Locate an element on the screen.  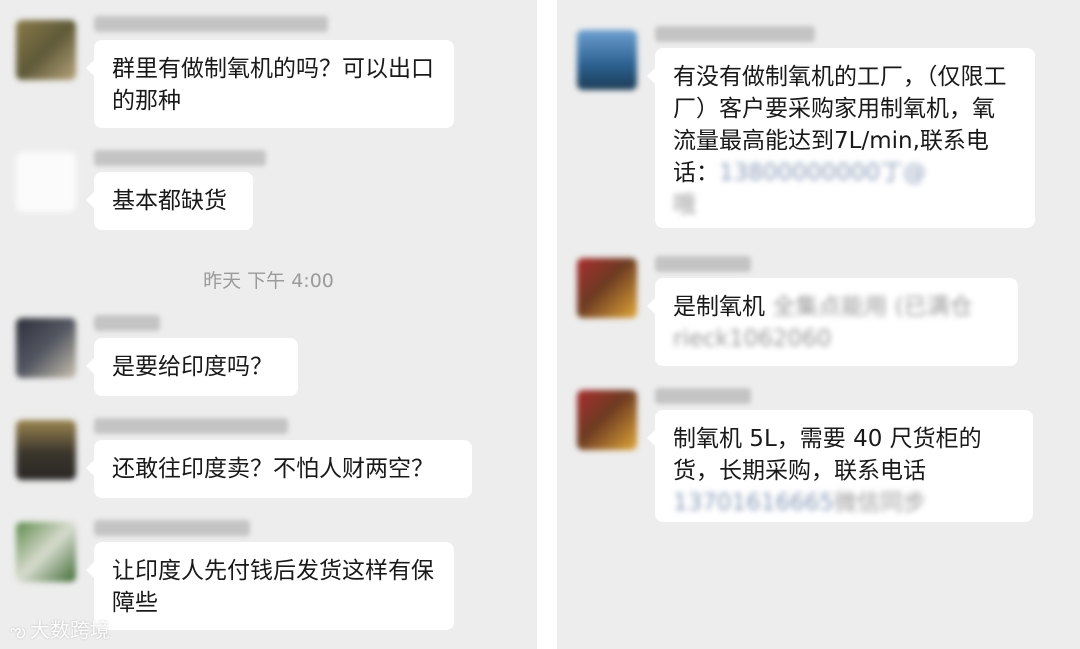
timestamp: 昨天 下午 4:00 is located at coordinates (268, 281).